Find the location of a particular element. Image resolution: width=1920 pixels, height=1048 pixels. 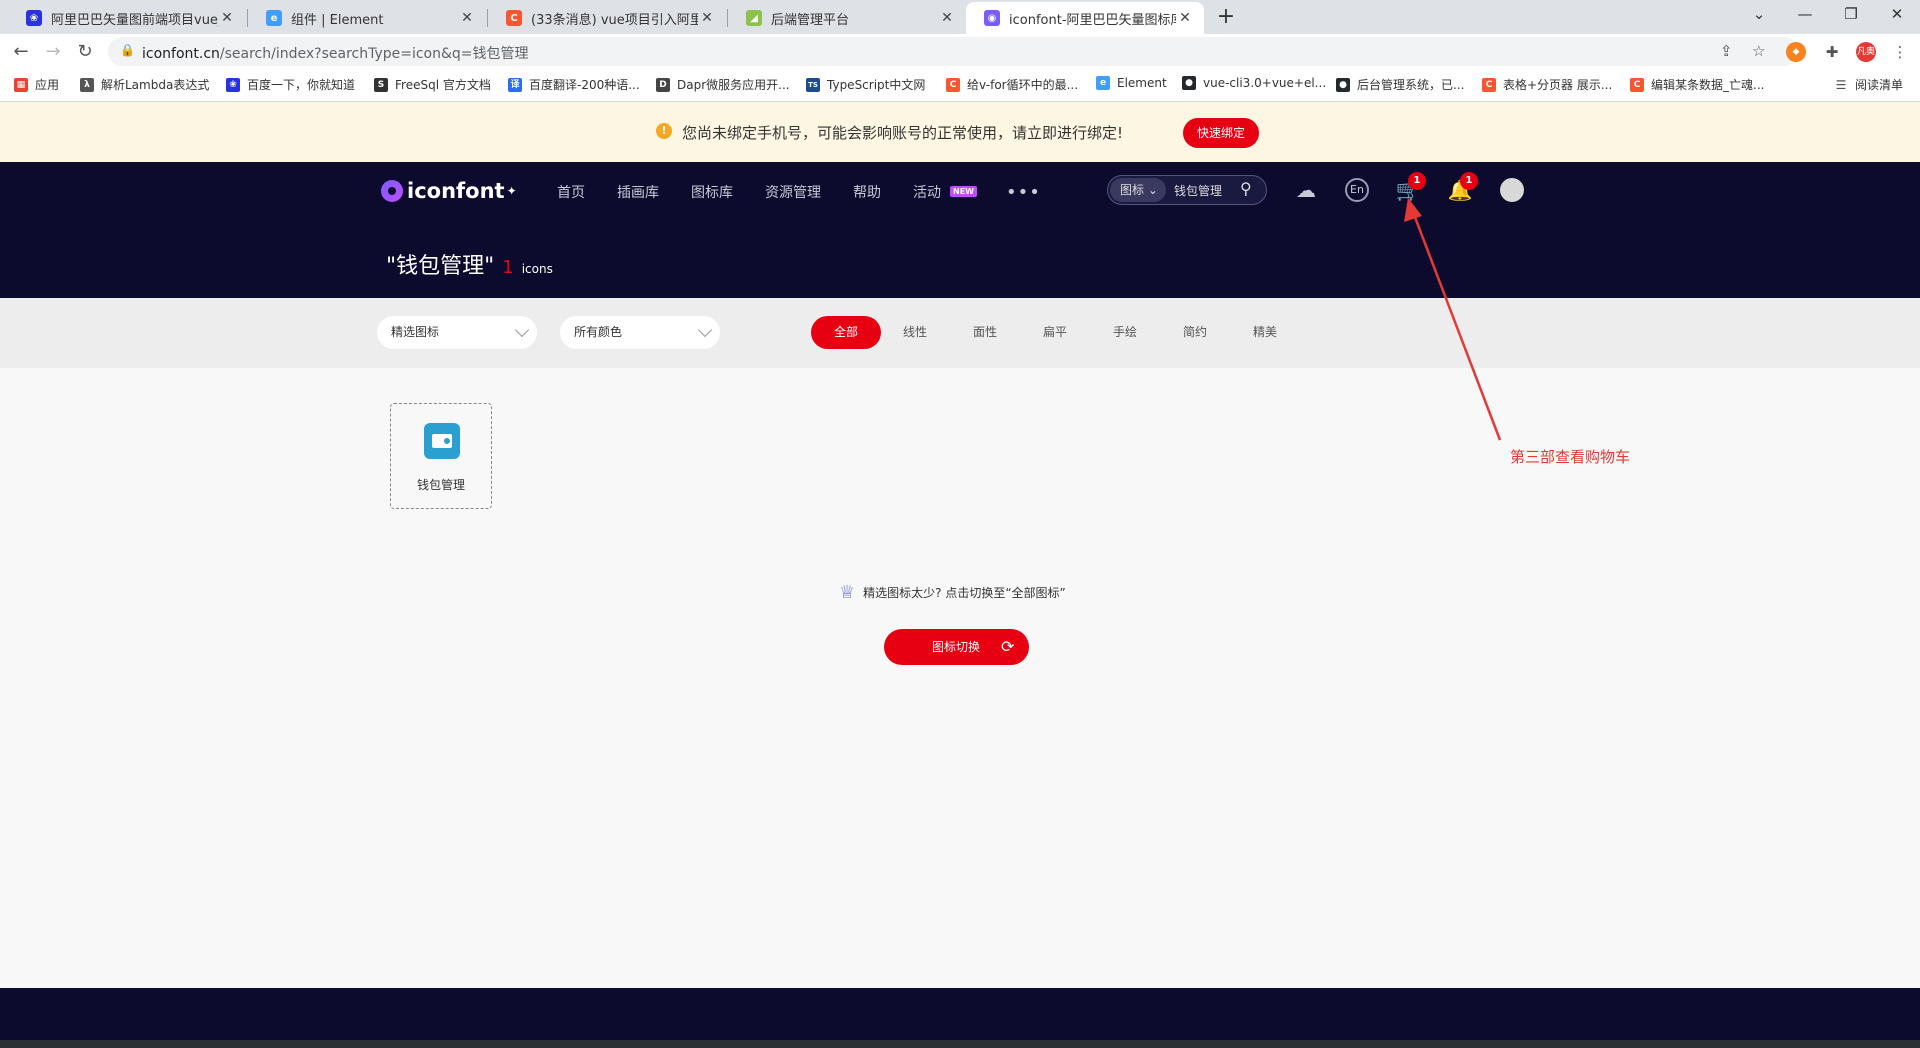

site-footer is located at coordinates (960, 1018).